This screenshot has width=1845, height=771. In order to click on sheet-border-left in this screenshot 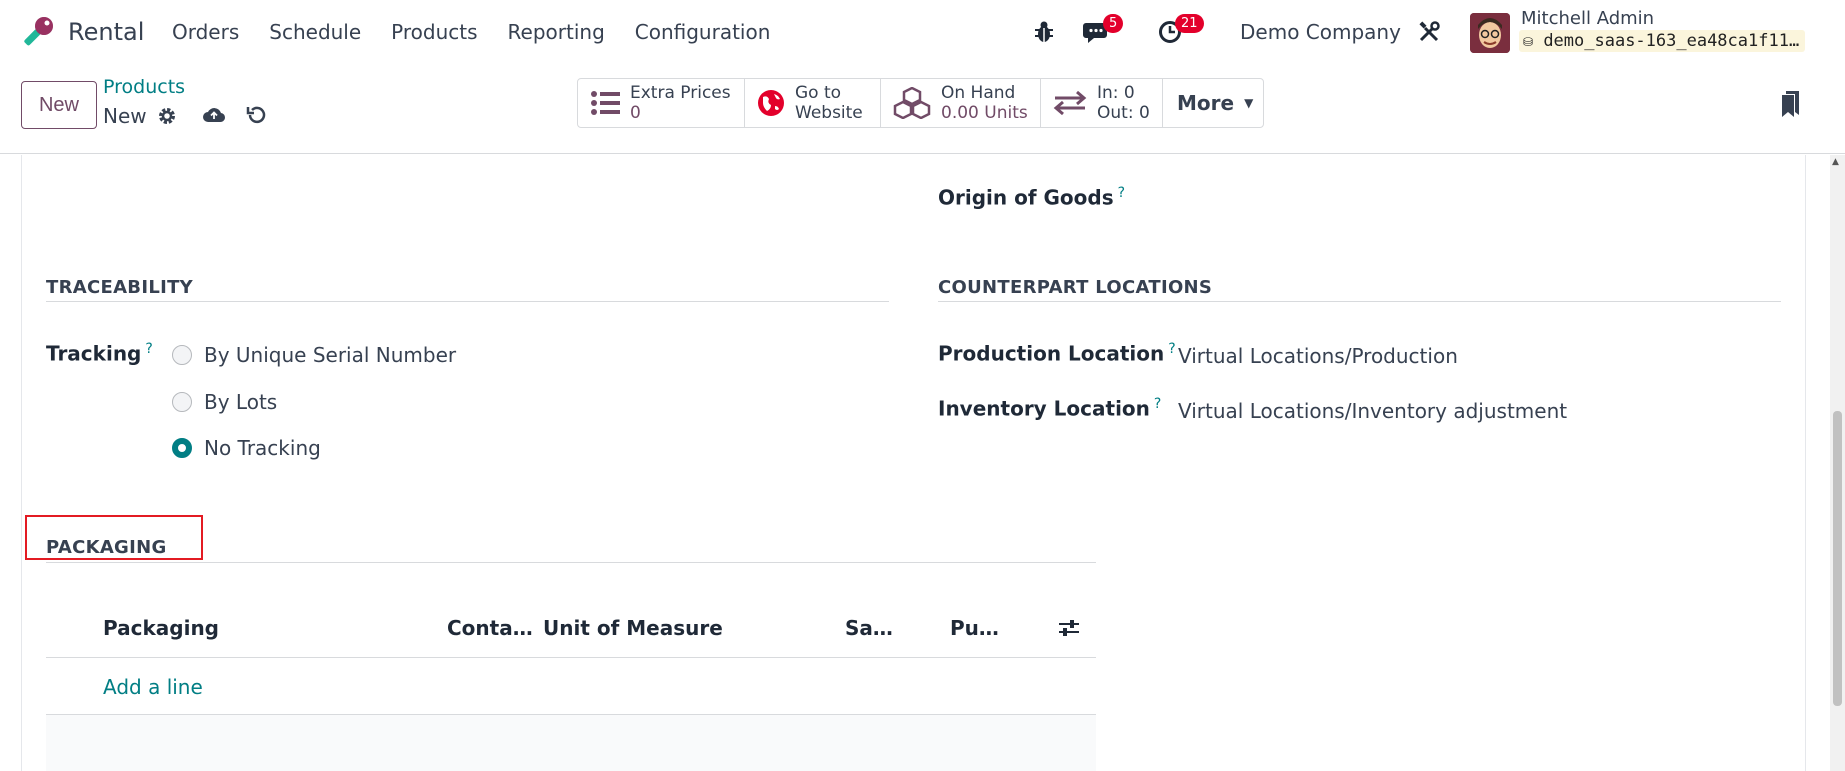, I will do `click(21, 463)`.